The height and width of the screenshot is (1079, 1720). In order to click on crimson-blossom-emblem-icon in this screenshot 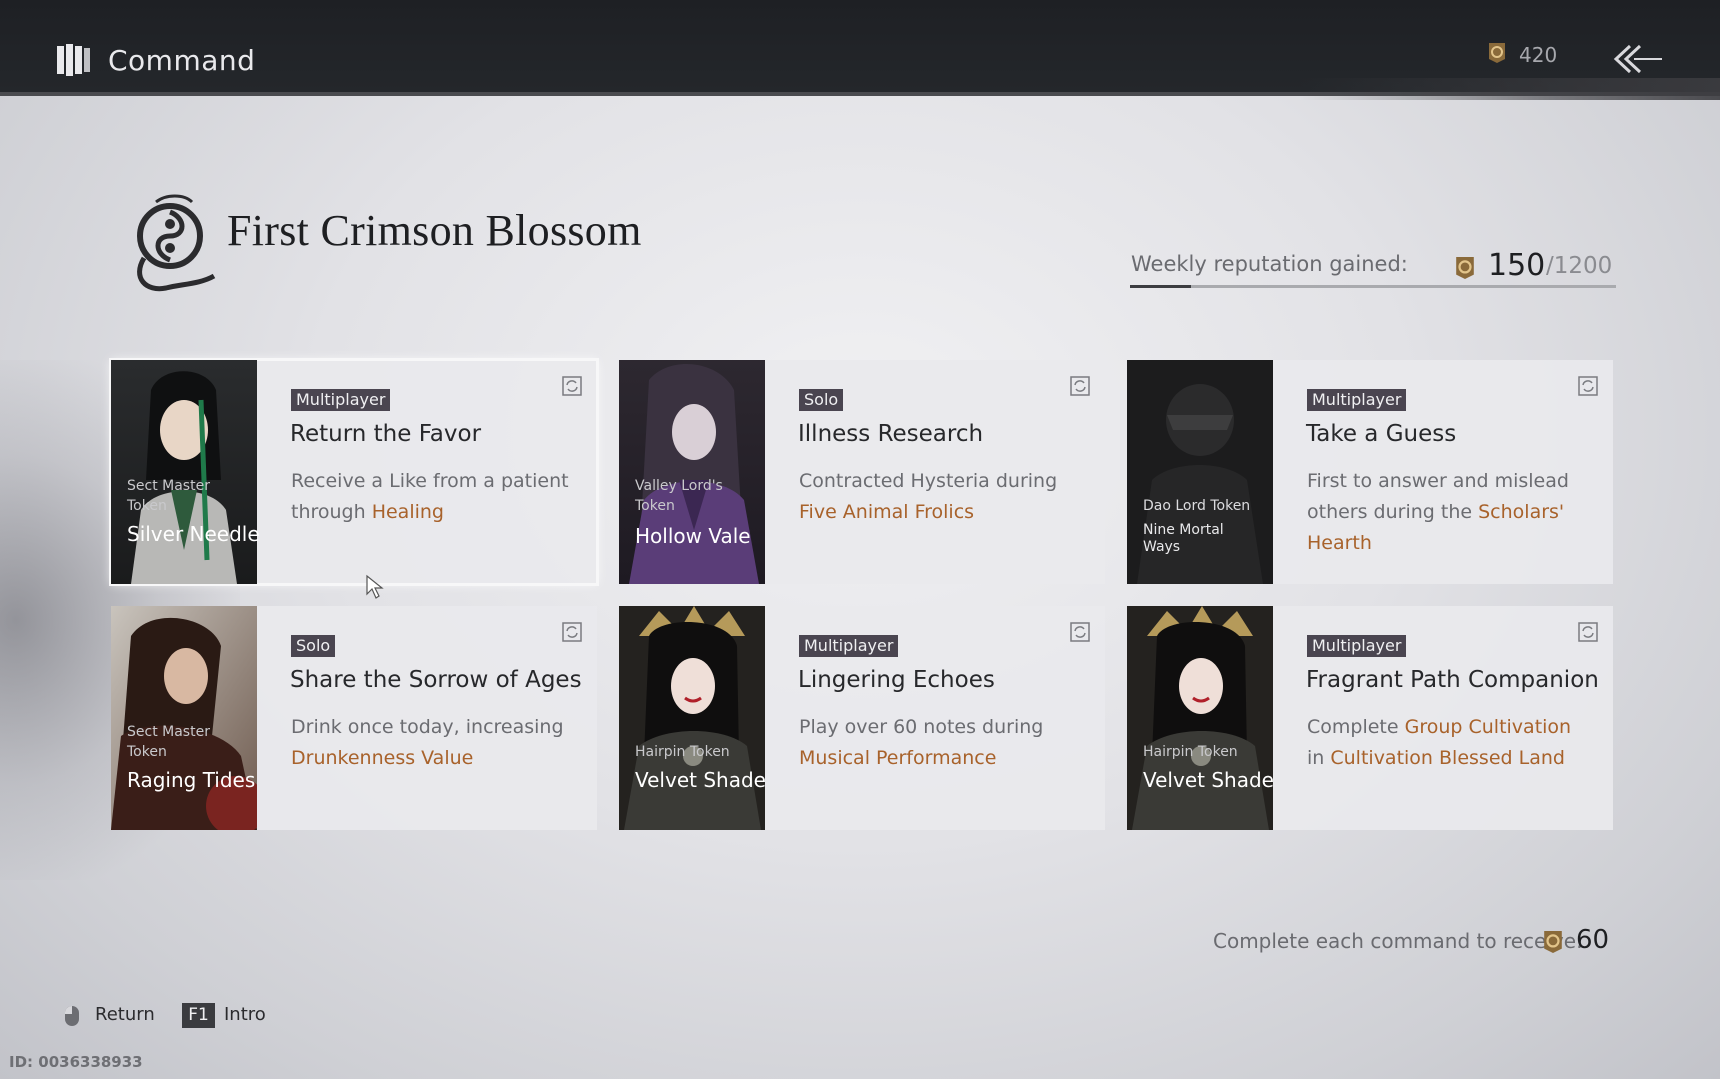, I will do `click(176, 243)`.